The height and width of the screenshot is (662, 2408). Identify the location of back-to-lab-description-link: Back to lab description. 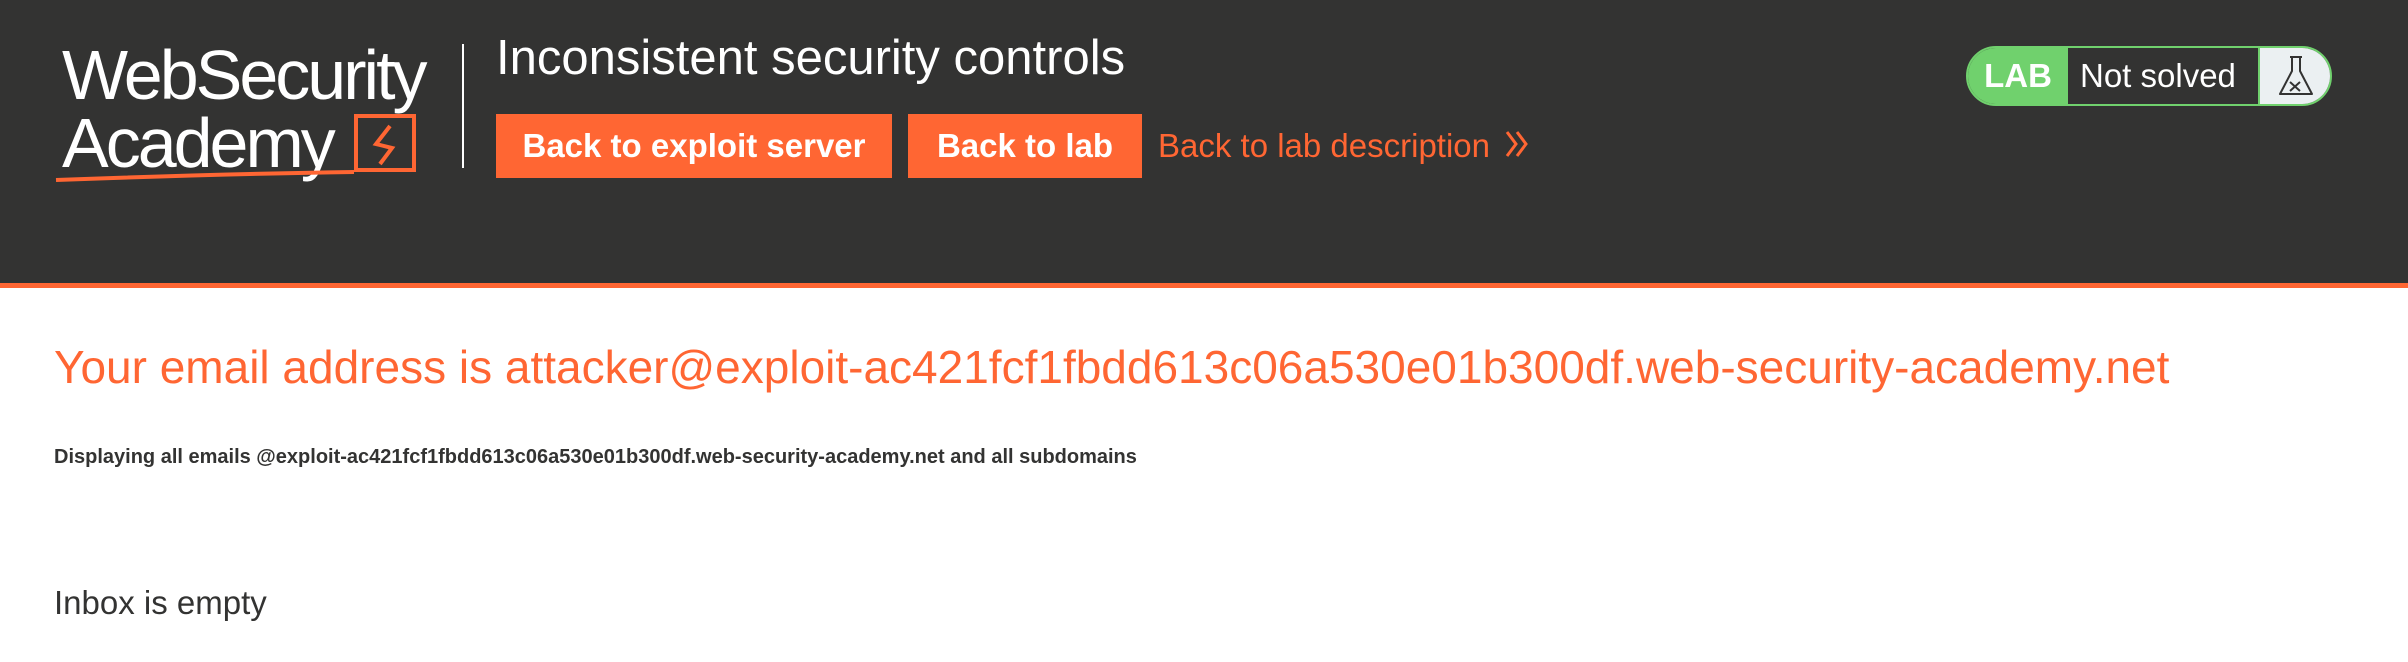
(1344, 146).